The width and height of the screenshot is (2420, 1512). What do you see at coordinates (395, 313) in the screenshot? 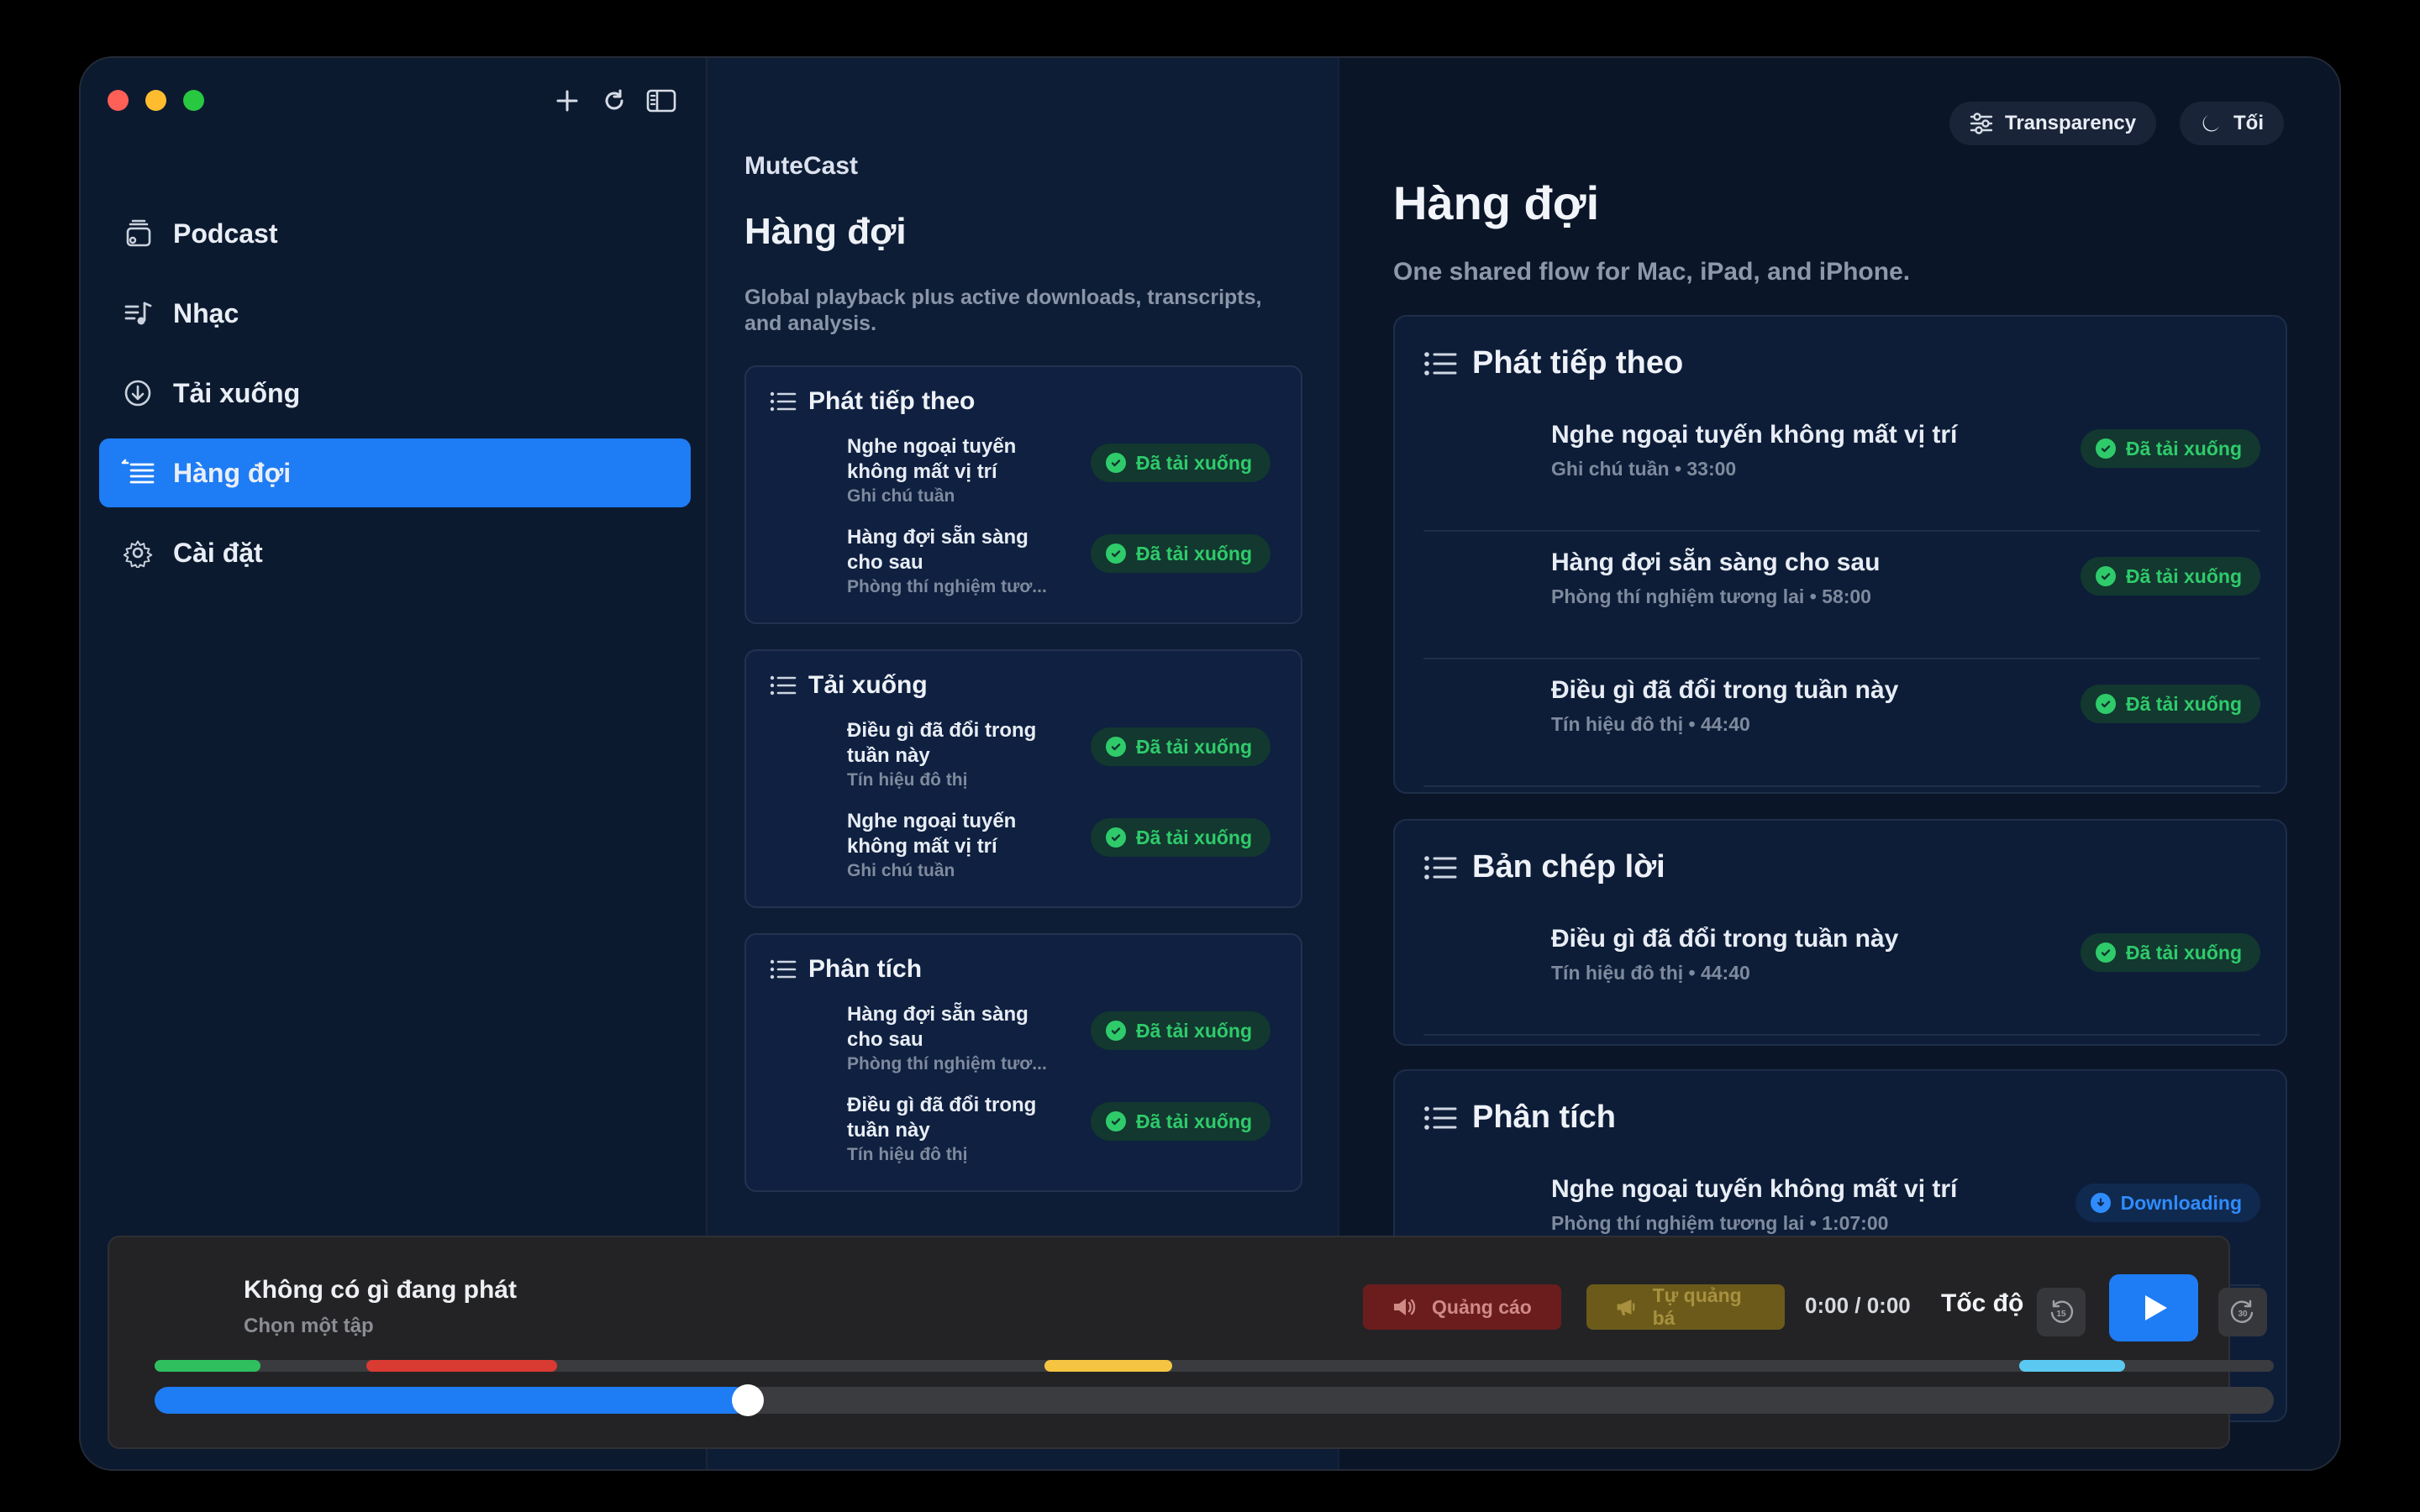
I see `sidebar-item-music: Nhạc` at bounding box center [395, 313].